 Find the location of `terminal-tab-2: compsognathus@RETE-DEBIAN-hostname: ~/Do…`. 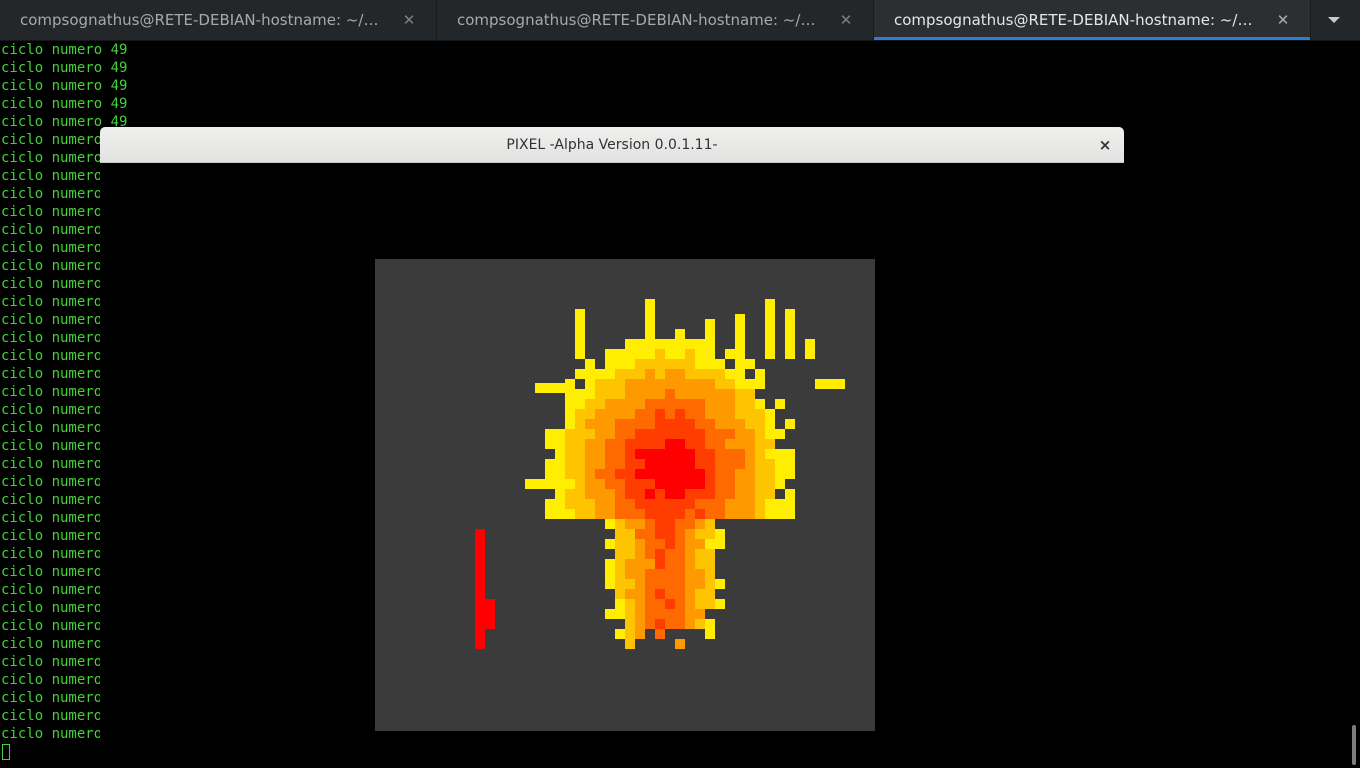

terminal-tab-2: compsognathus@RETE-DEBIAN-hostname: ~/Do… is located at coordinates (655, 20).